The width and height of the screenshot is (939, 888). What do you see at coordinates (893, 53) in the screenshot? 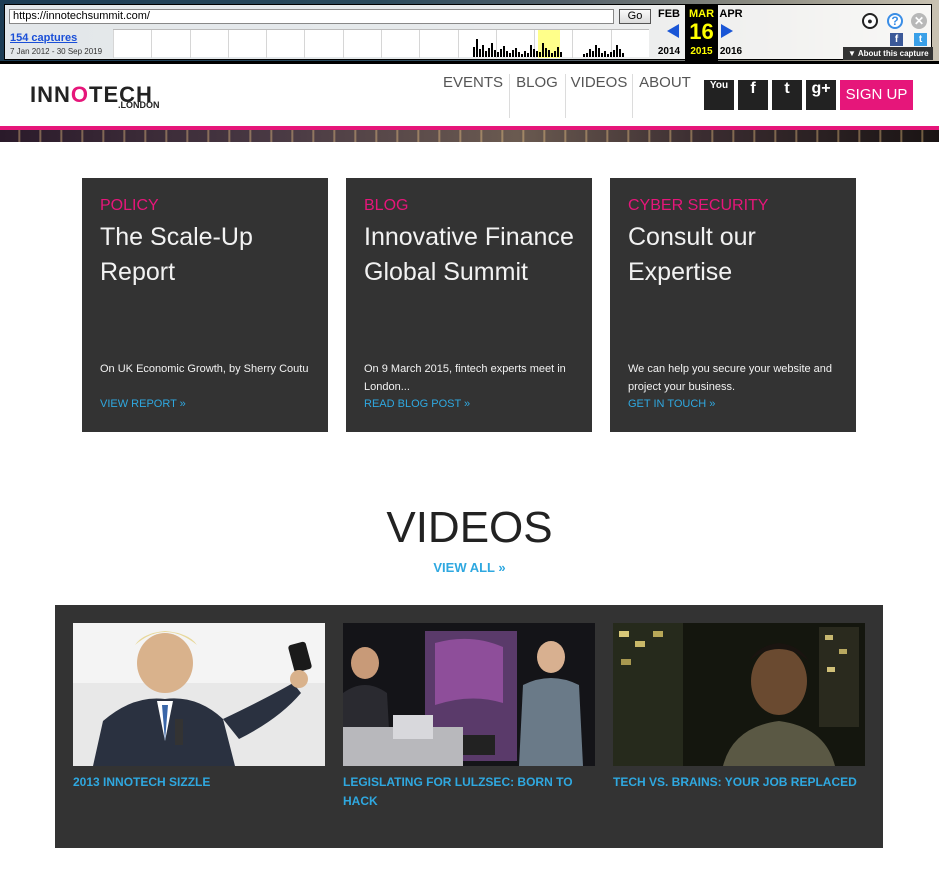
I see `wayback-about-label: About this capture` at bounding box center [893, 53].